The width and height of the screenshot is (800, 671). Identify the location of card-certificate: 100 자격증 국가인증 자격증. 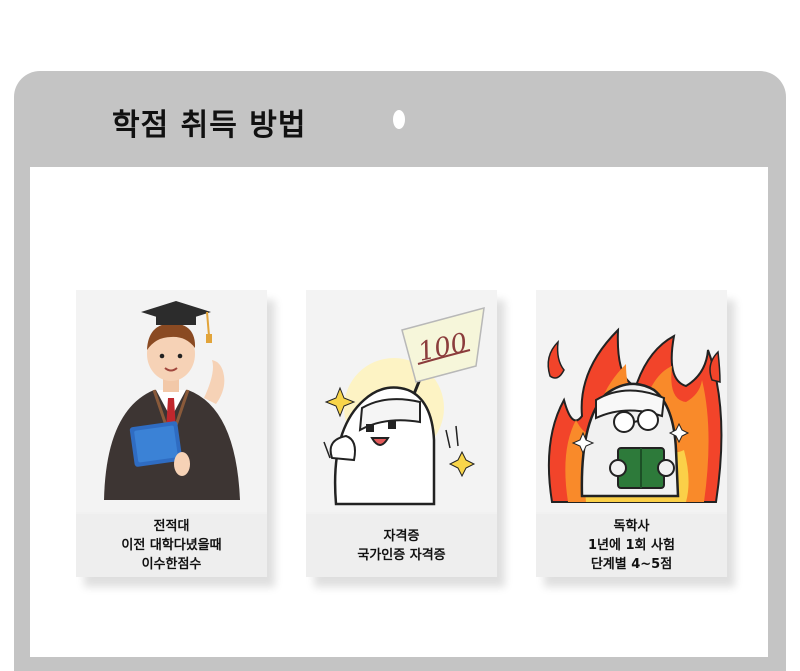
(401, 433).